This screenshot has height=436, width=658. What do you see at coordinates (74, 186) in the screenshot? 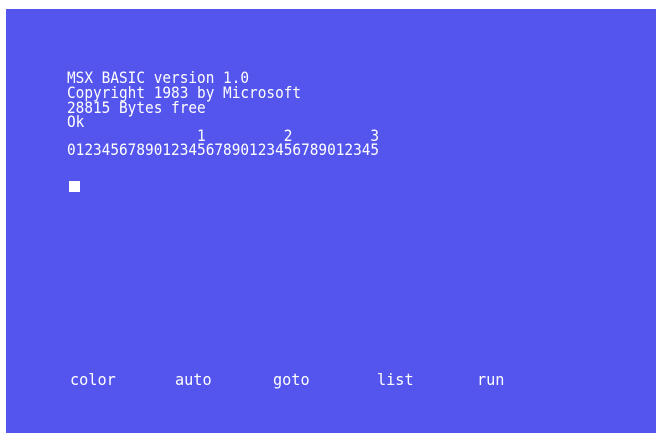
I see `text-cursor` at bounding box center [74, 186].